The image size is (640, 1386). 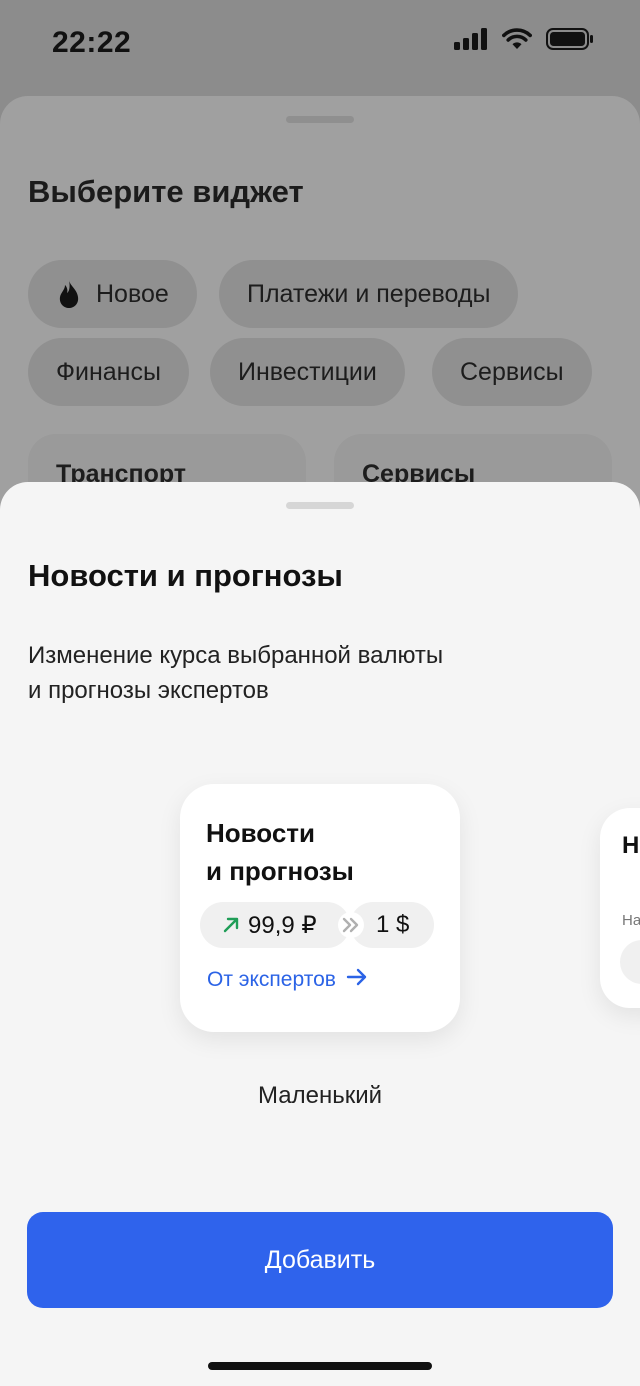 I want to click on status-icons, so click(x=524, y=41).